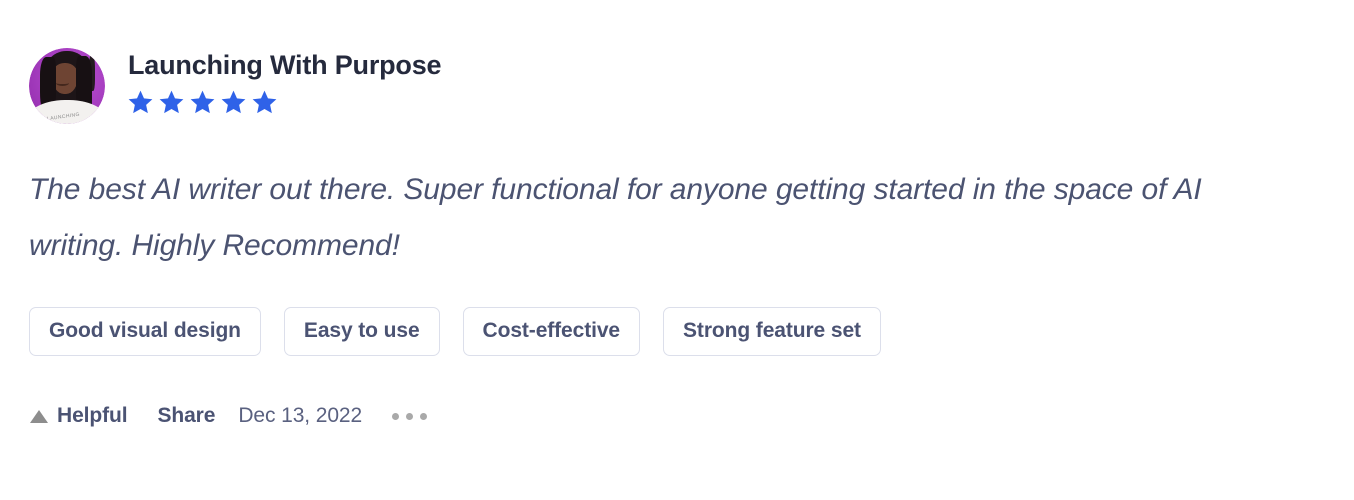 The image size is (1354, 500). I want to click on review-tag: Cost-effective, so click(551, 332).